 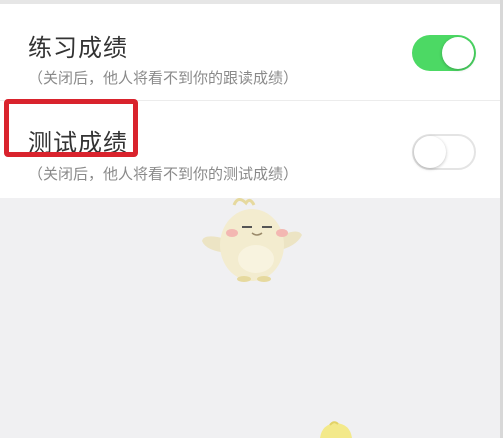 What do you see at coordinates (78, 48) in the screenshot?
I see `practice-score-title: 练习成绩` at bounding box center [78, 48].